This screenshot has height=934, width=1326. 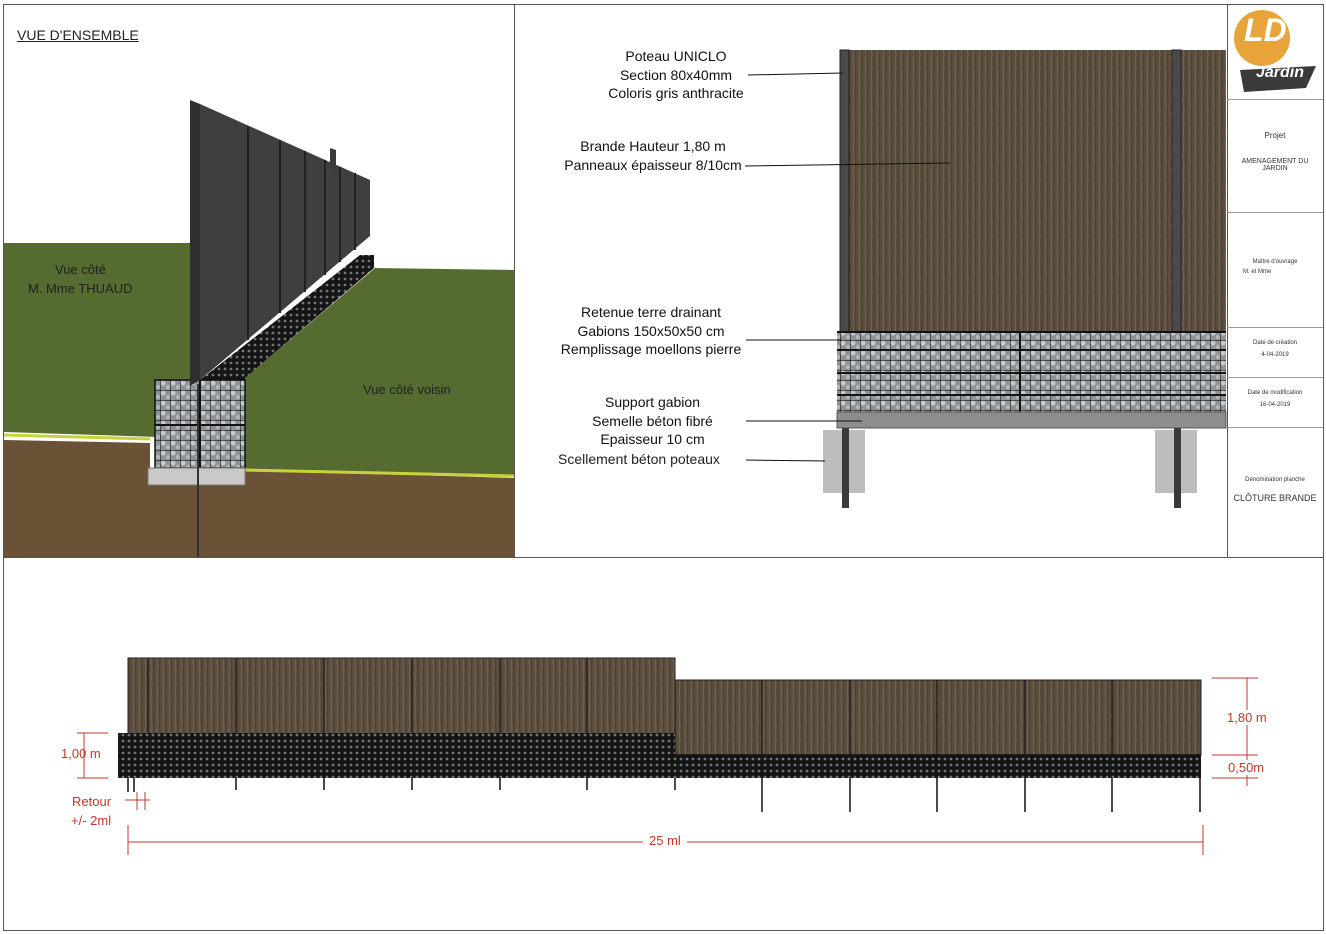 What do you see at coordinates (396, 744) in the screenshot?
I see `elevation-gabion-high` at bounding box center [396, 744].